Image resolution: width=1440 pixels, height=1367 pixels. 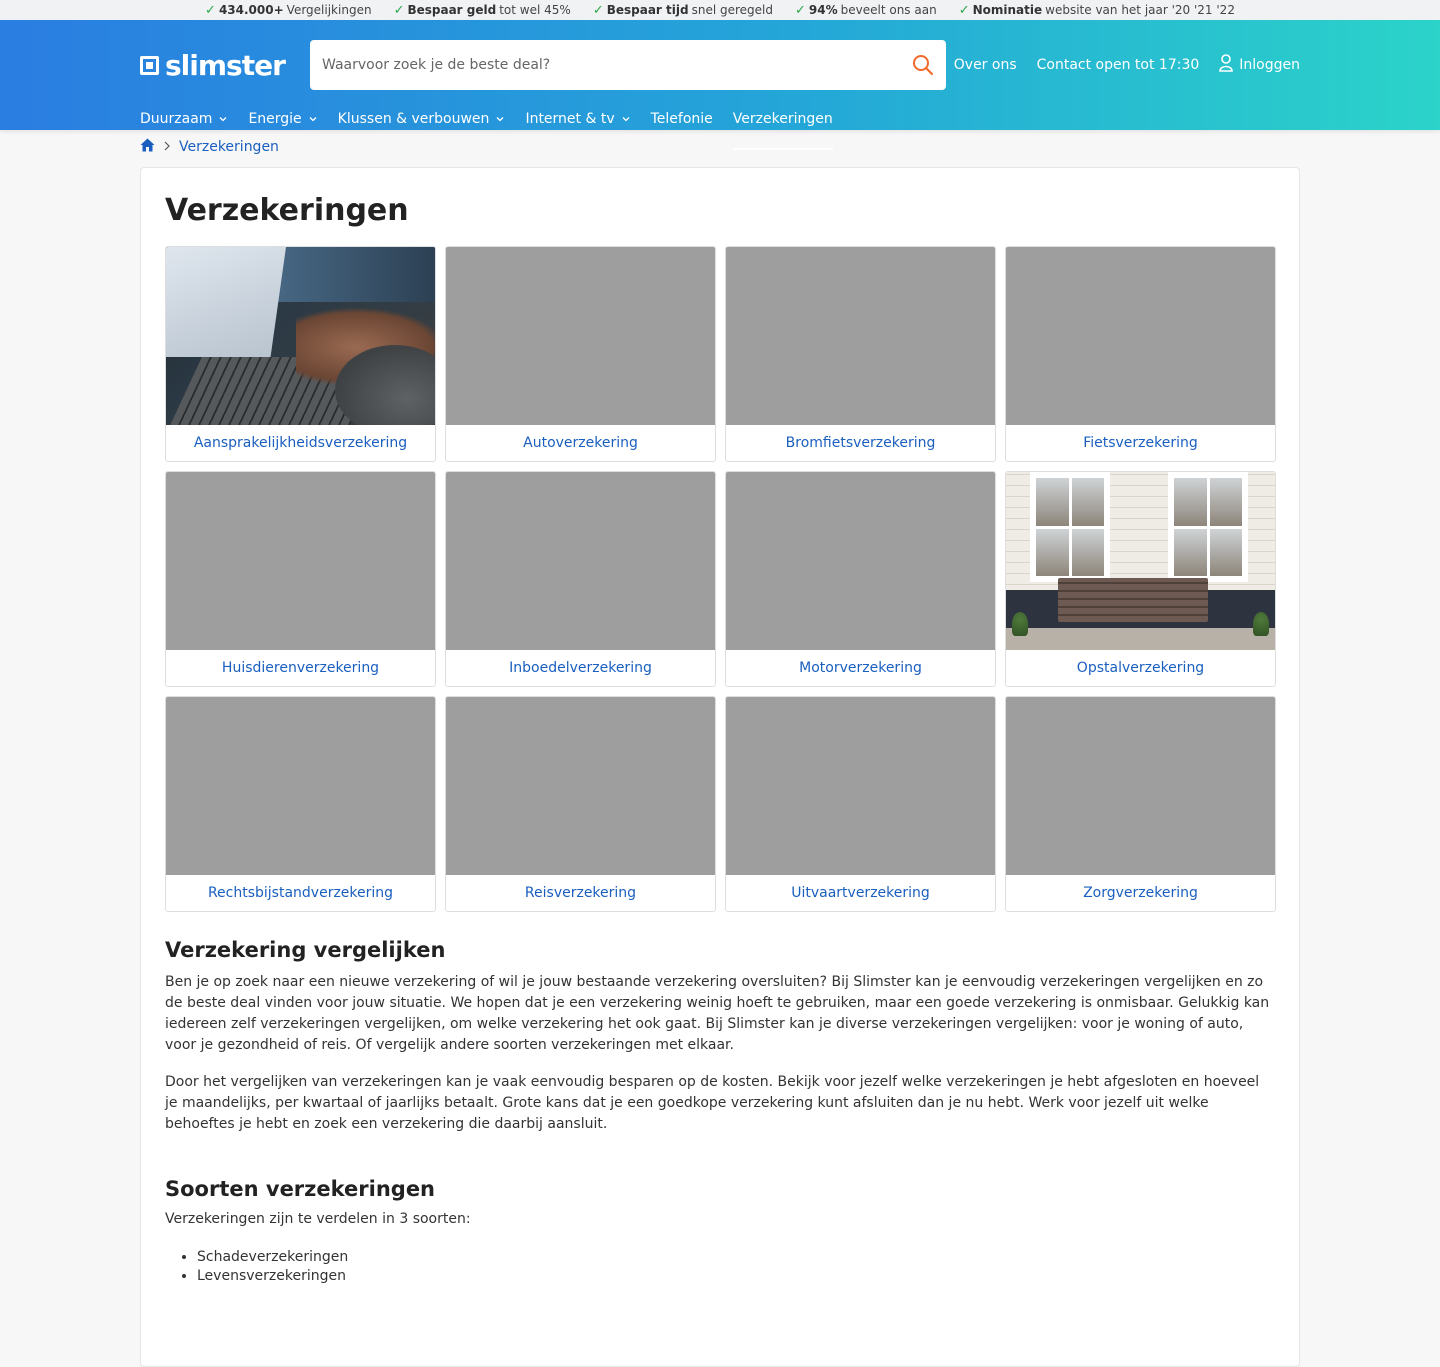 I want to click on insurance-types-list: Schadeverzekeringen Levensverzekeringen, so click(x=720, y=1267).